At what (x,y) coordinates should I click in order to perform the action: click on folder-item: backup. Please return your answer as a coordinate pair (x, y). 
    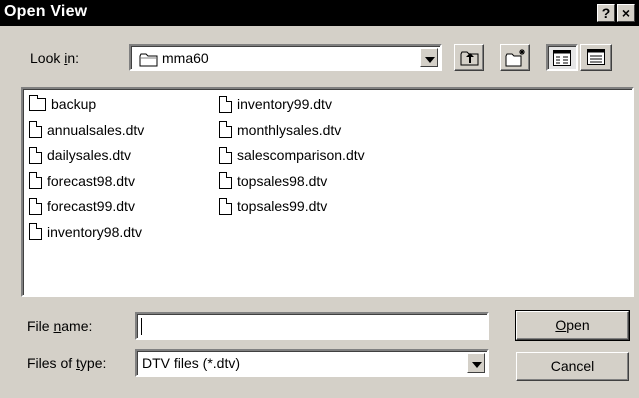
    Looking at the image, I should click on (62, 104).